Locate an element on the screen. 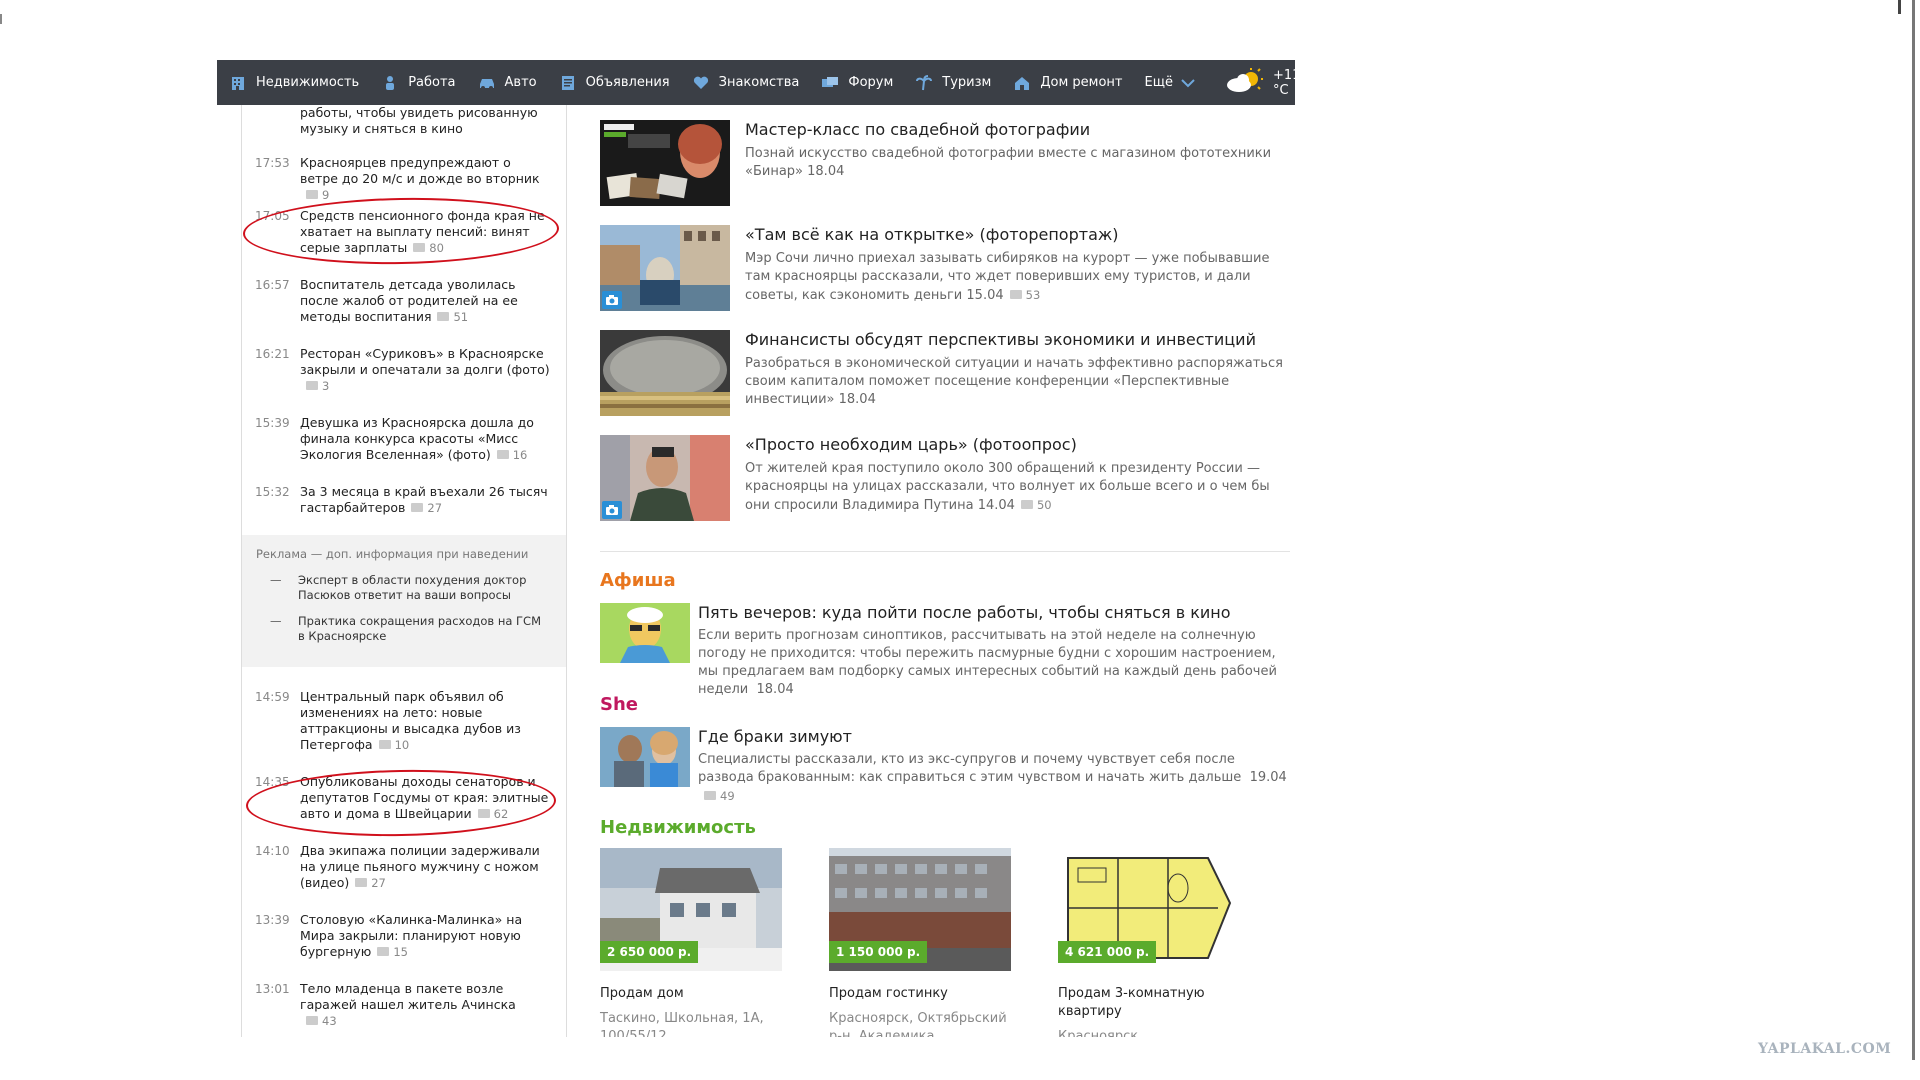 This screenshot has width=1920, height=1080. nav-label: Дом ремонт is located at coordinates (1081, 82).